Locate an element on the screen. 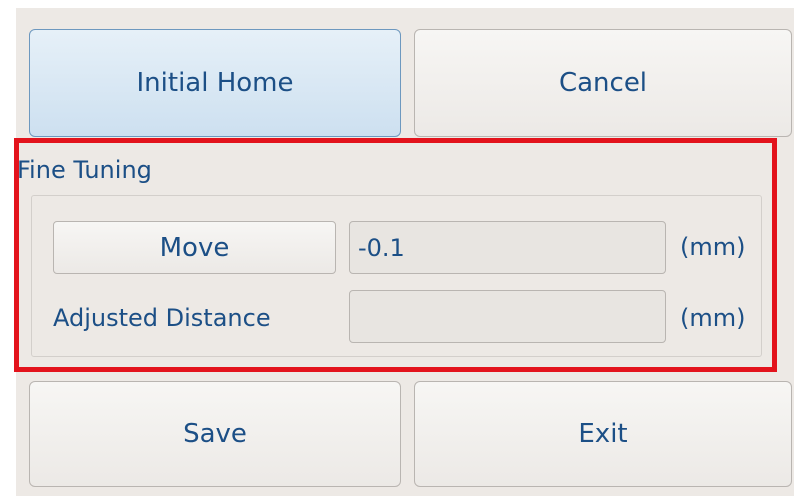 The height and width of the screenshot is (500, 797). adjusted-distance-label: Adjusted Distance is located at coordinates (162, 318).